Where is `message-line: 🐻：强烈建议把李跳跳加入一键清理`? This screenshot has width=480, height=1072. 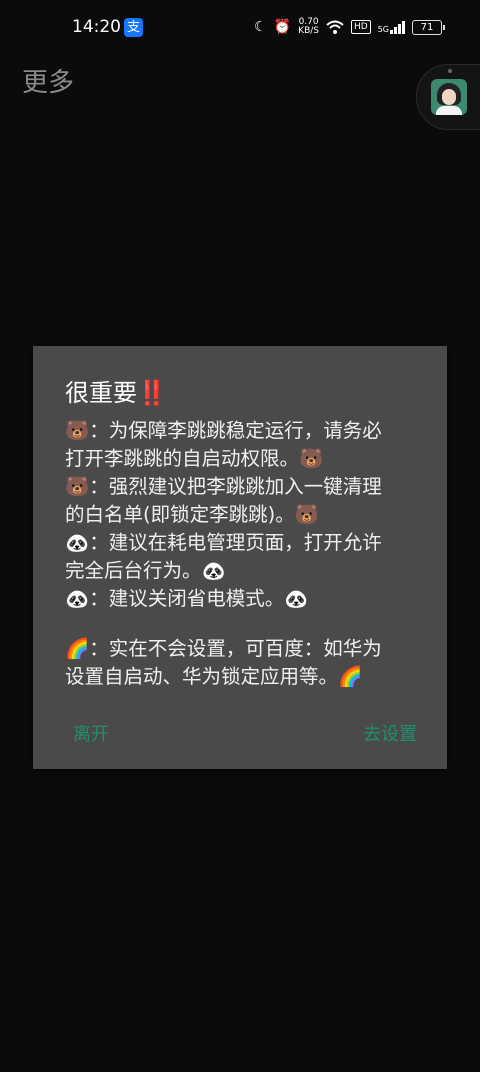 message-line: 🐻：强烈建议把李跳跳加入一键清理 is located at coordinates (223, 486).